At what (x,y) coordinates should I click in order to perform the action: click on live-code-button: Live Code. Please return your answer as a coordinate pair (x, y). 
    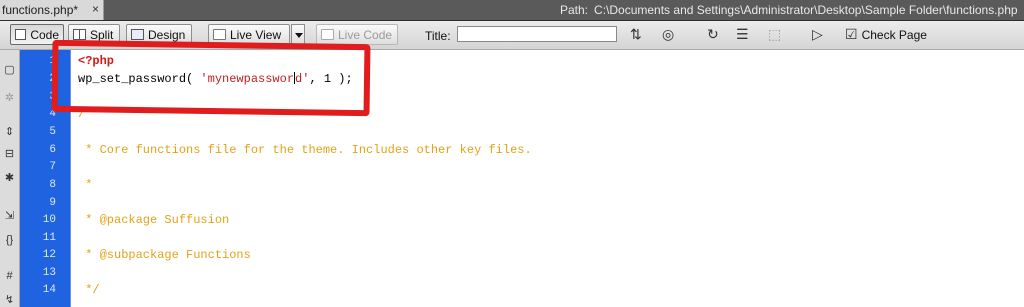
    Looking at the image, I should click on (357, 34).